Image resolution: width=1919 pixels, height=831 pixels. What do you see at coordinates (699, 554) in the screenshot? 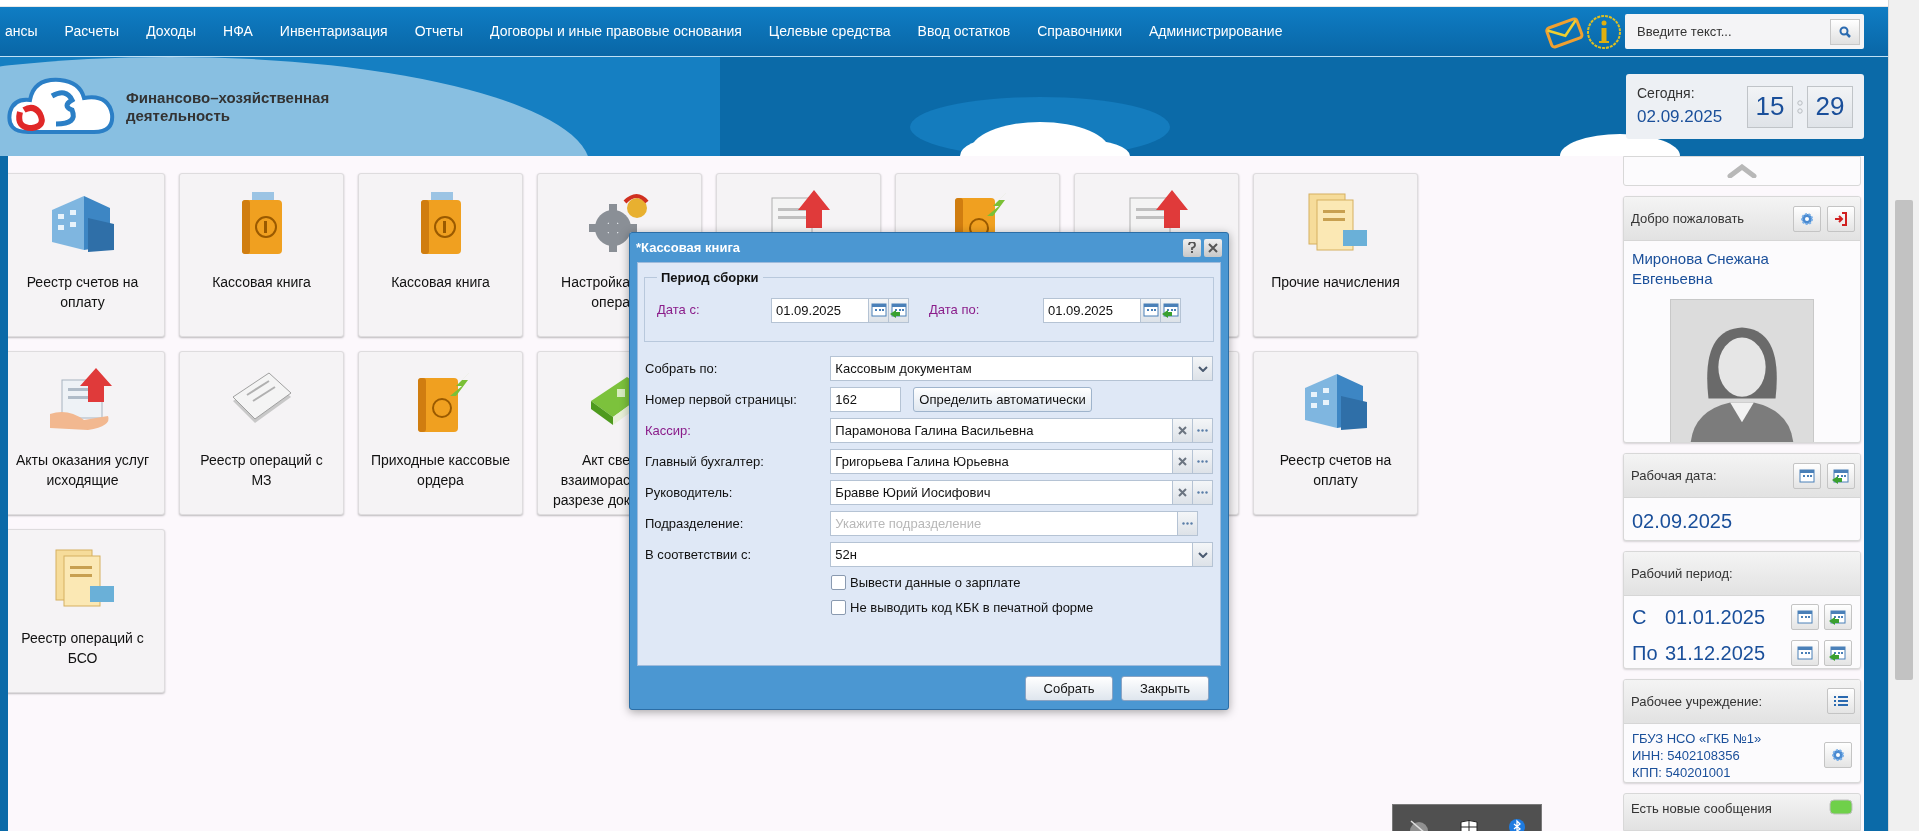
I see `field-label: В соответствии с:` at bounding box center [699, 554].